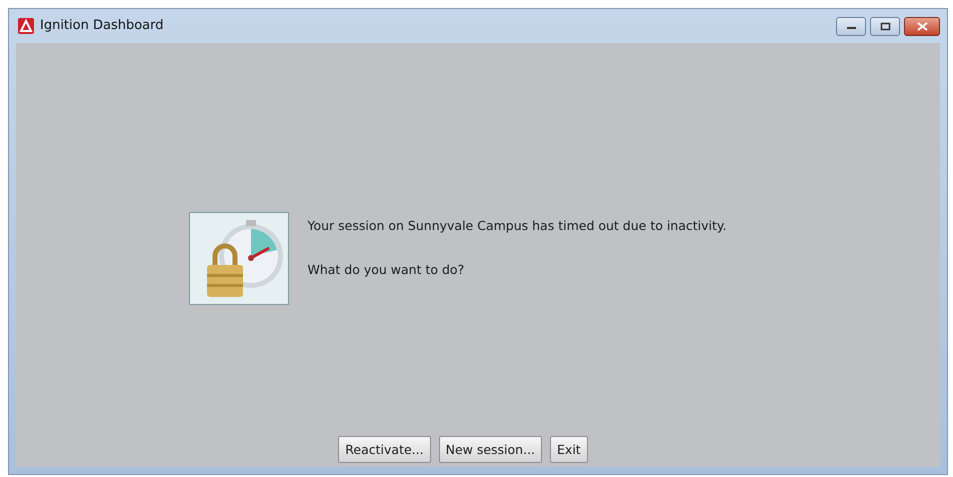 The height and width of the screenshot is (477, 953). Describe the element at coordinates (569, 449) in the screenshot. I see `dialog-button: Exit` at that location.